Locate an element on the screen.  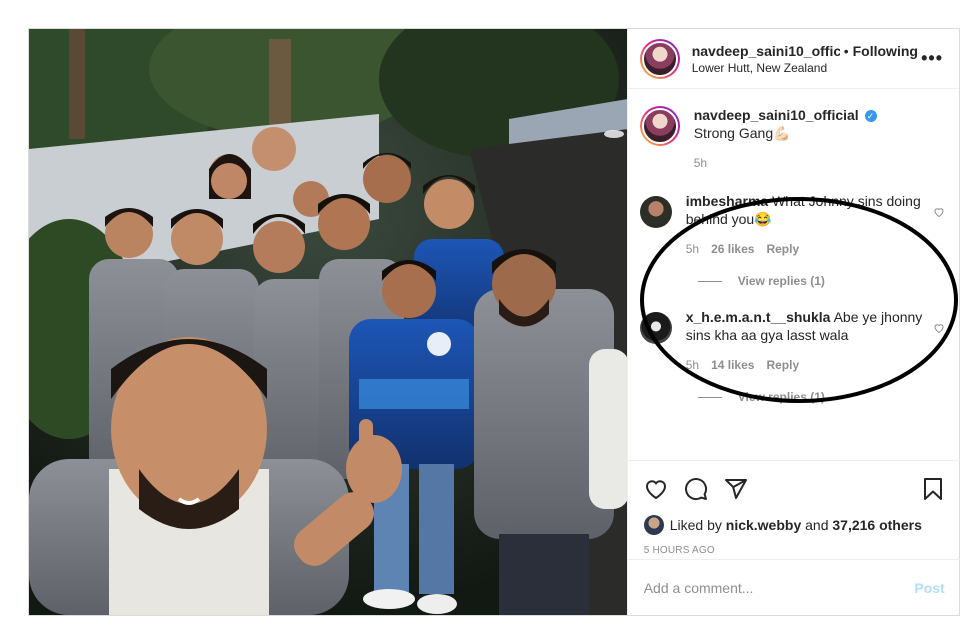
caption-time: 5h is located at coordinates (700, 163).